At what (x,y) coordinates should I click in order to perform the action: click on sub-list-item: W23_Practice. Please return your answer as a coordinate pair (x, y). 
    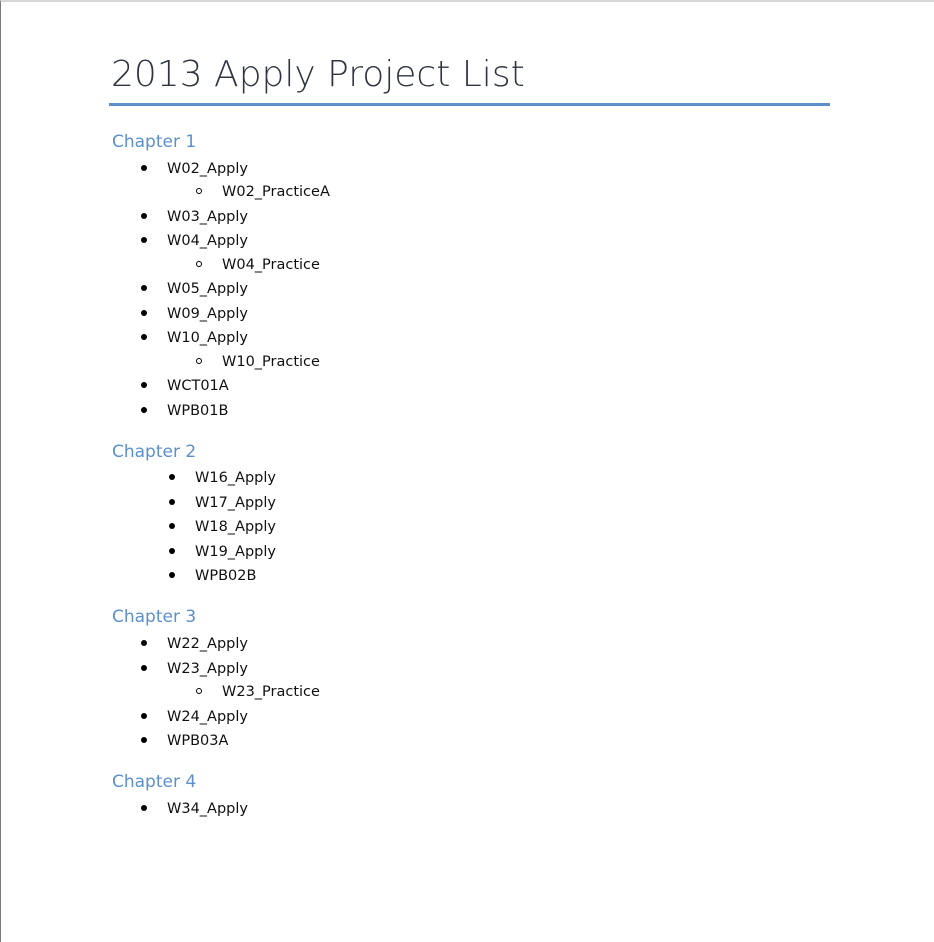
    Looking at the image, I should click on (271, 692).